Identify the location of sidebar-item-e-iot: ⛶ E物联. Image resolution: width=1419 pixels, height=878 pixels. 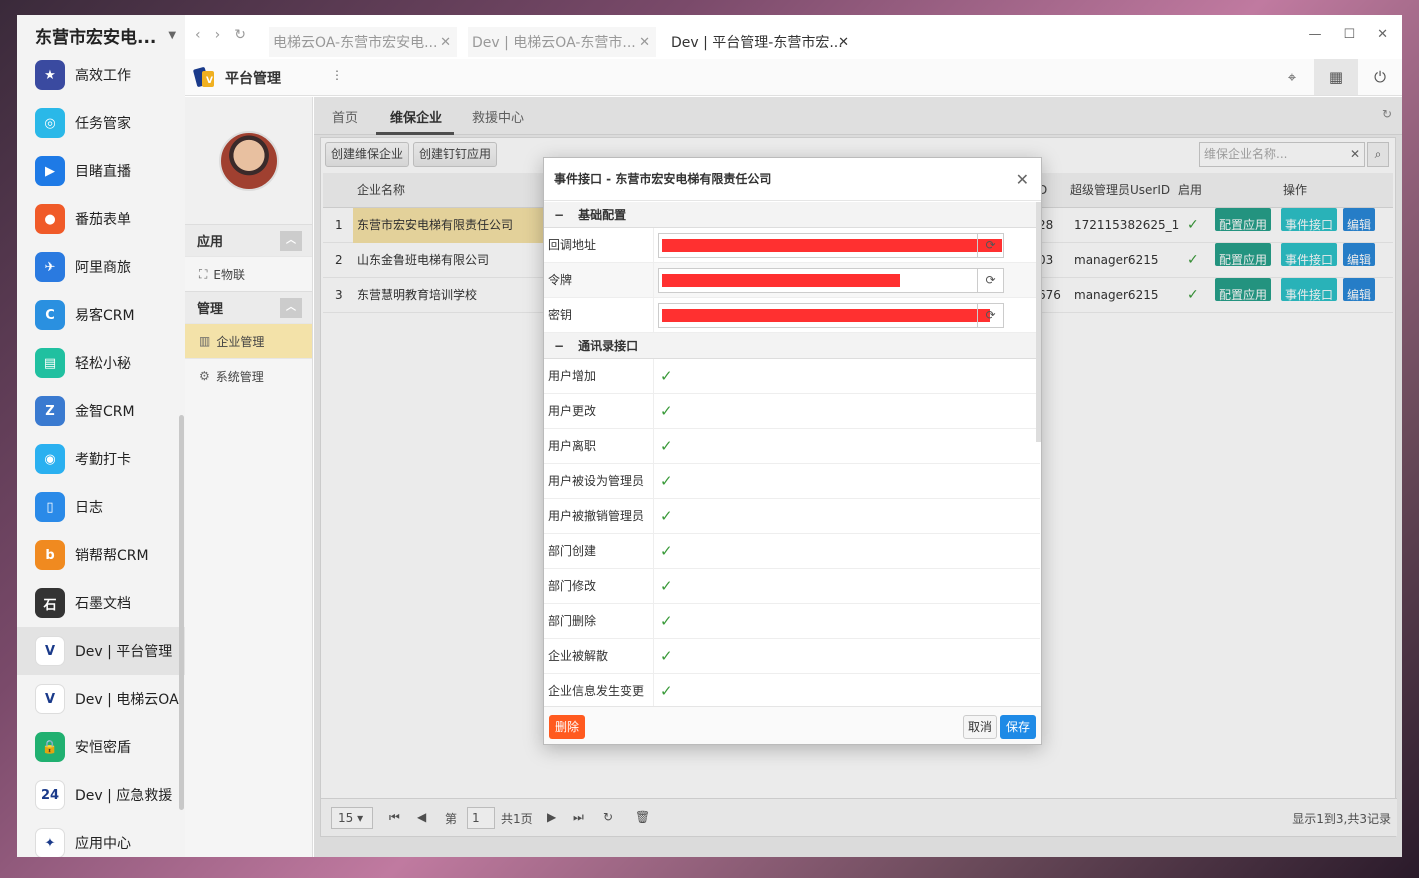
(248, 273).